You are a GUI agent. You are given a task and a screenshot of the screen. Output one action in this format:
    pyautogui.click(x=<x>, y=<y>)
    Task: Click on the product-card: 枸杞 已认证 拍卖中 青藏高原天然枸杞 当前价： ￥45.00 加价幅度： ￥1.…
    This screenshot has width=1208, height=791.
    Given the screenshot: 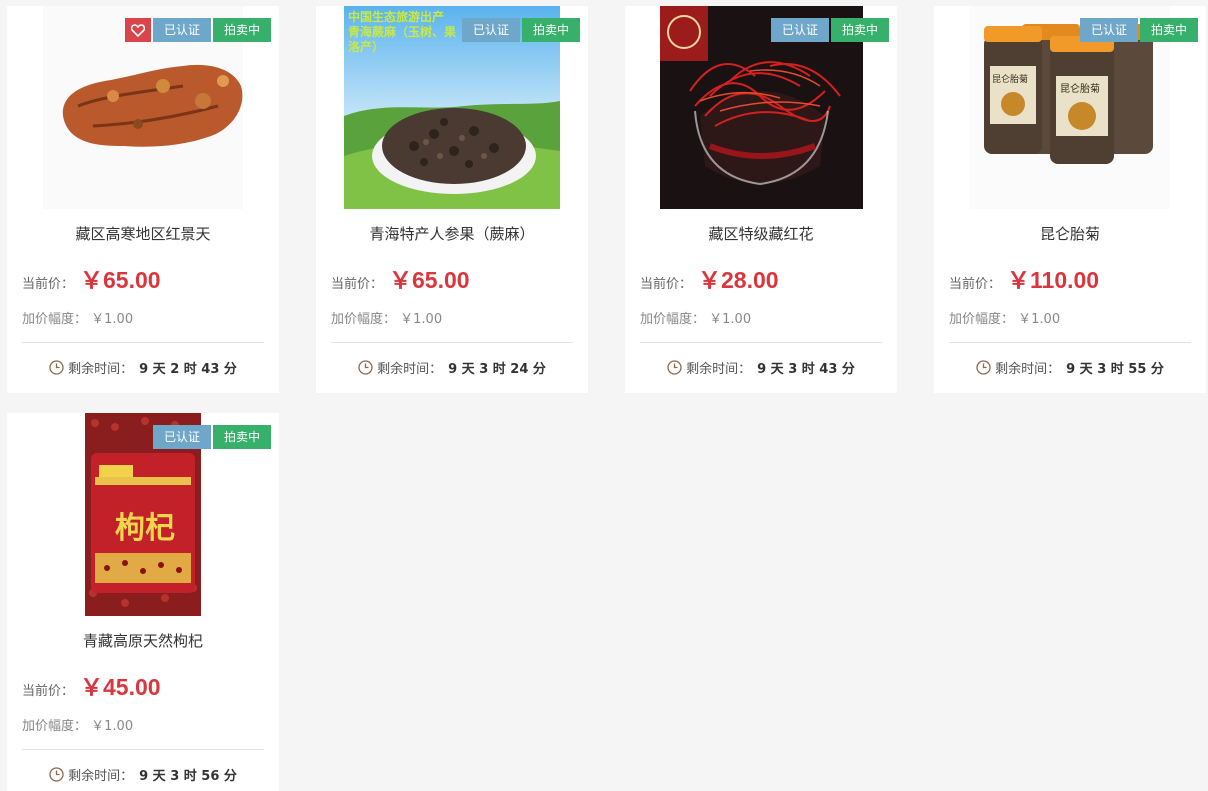 What is the action you would take?
    pyautogui.click(x=143, y=602)
    